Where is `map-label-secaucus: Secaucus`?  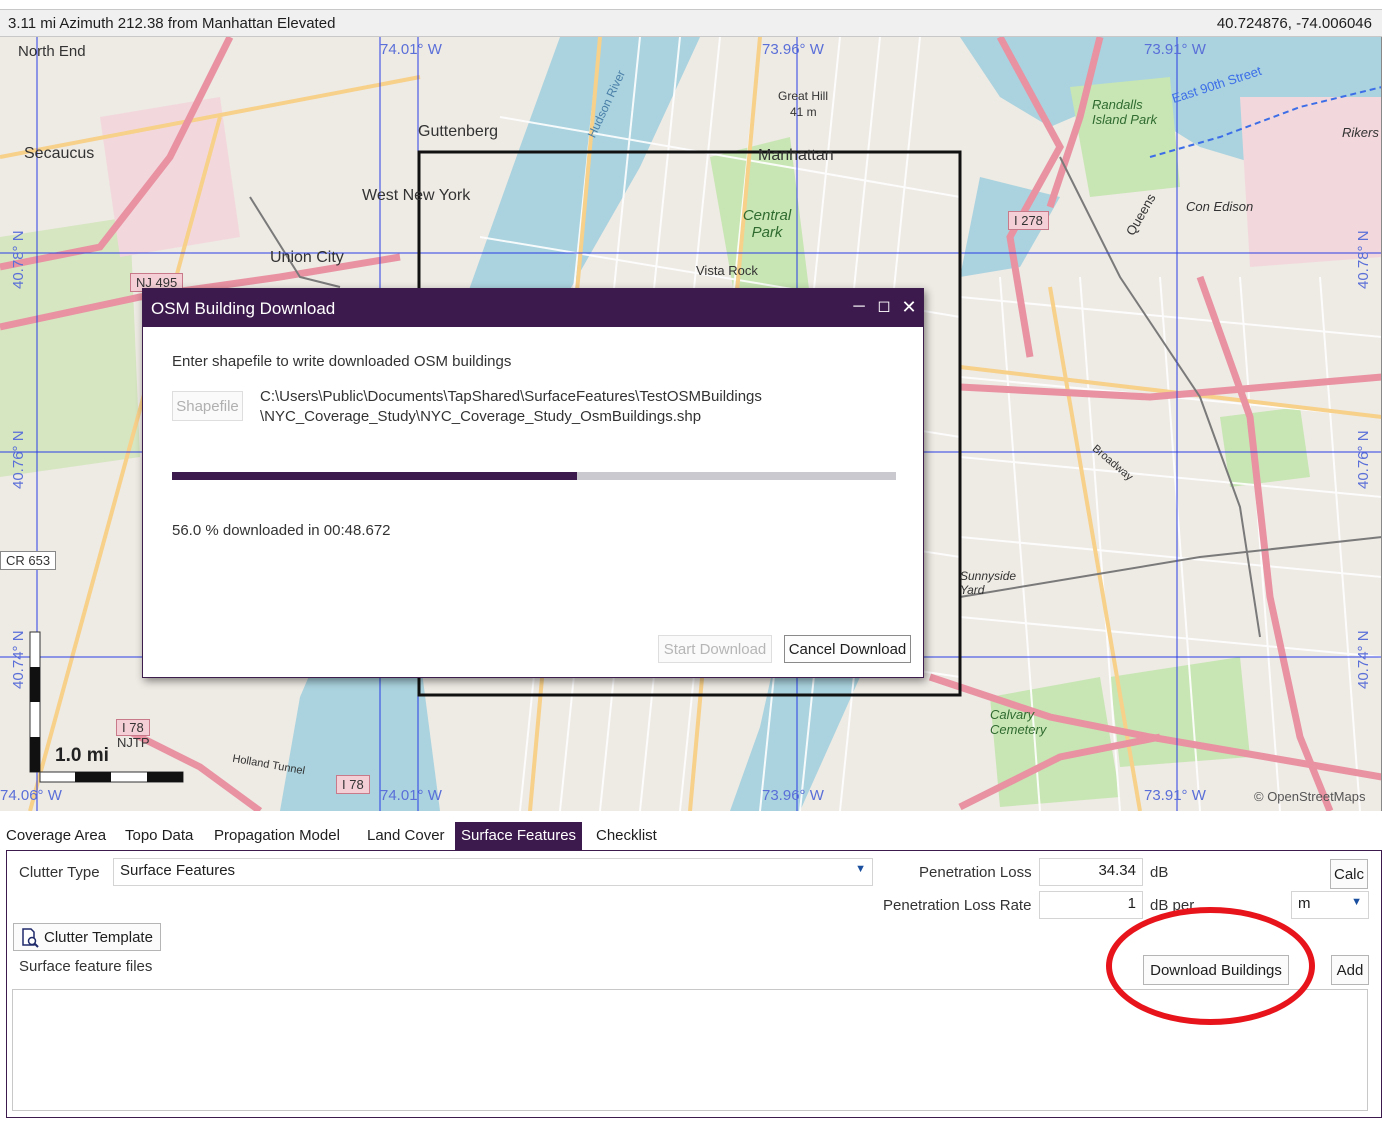
map-label-secaucus: Secaucus is located at coordinates (59, 153).